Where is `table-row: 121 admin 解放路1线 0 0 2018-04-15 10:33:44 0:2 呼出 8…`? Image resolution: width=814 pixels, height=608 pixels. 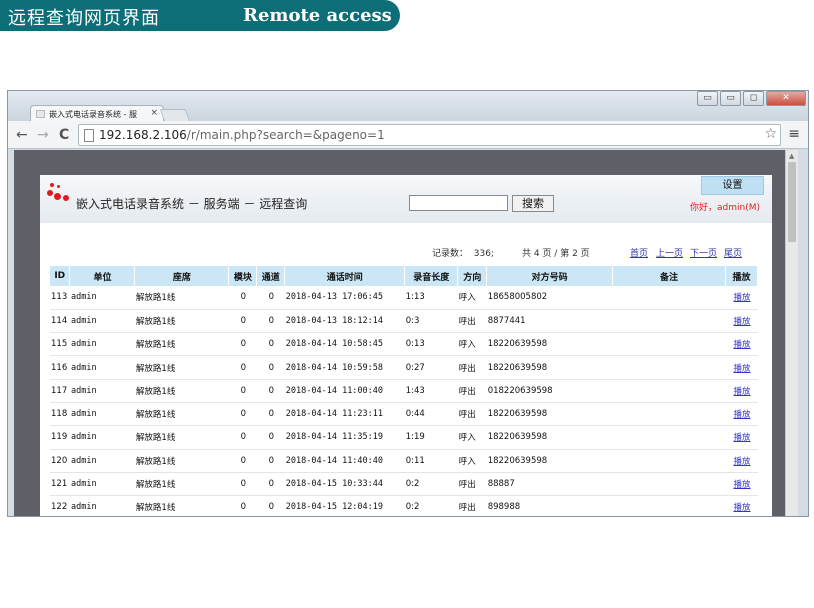
table-row: 121 admin 解放路1线 0 0 2018-04-15 10:33:44 0:2 呼出 8… is located at coordinates (404, 484).